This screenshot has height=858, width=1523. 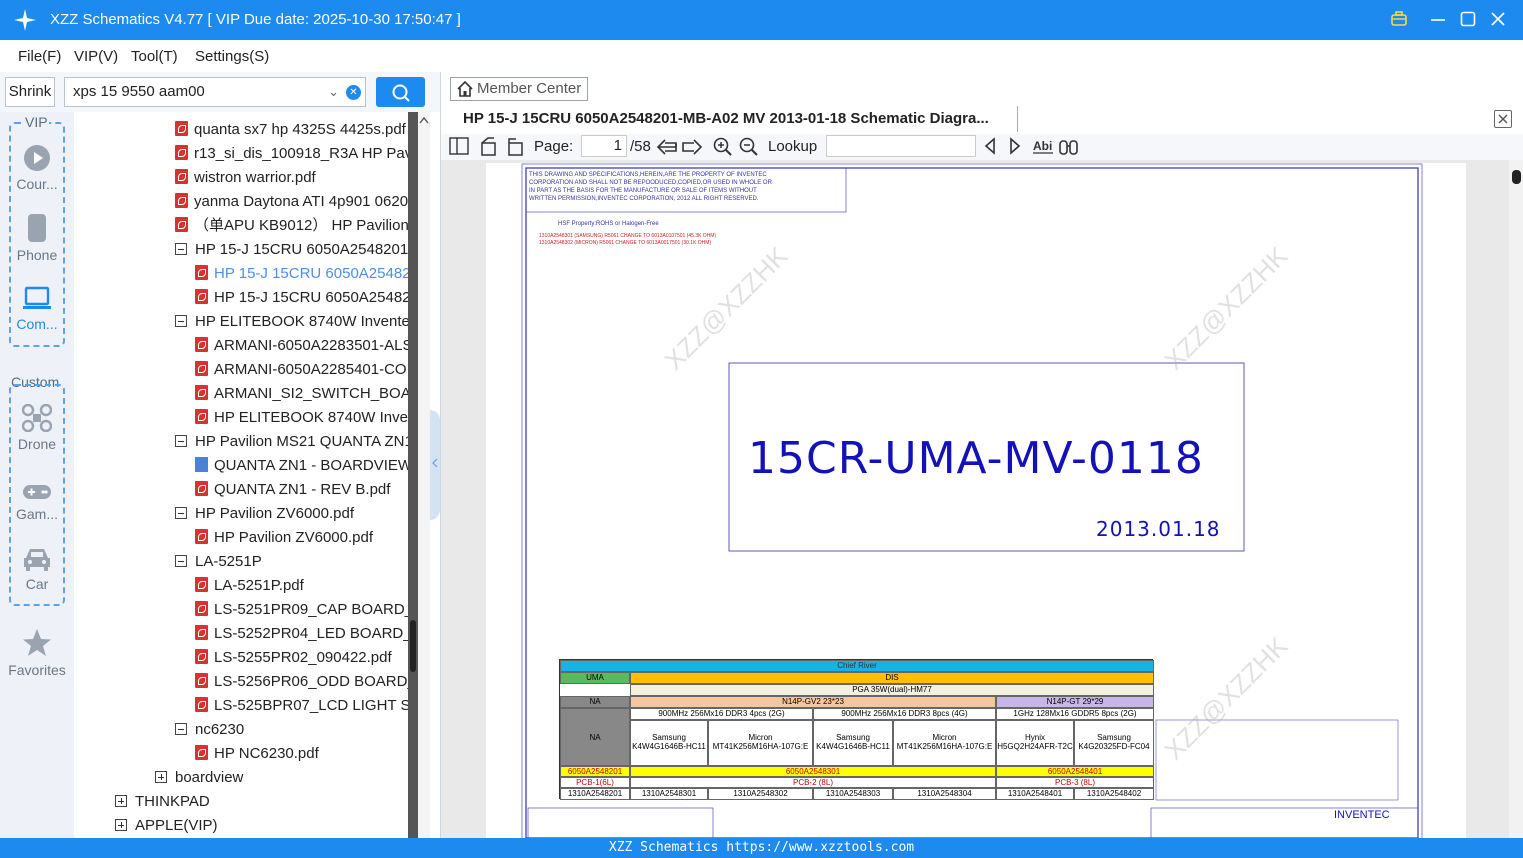 I want to click on tree-item-label: LS-5255PR02_090422.pdf, so click(x=303, y=657).